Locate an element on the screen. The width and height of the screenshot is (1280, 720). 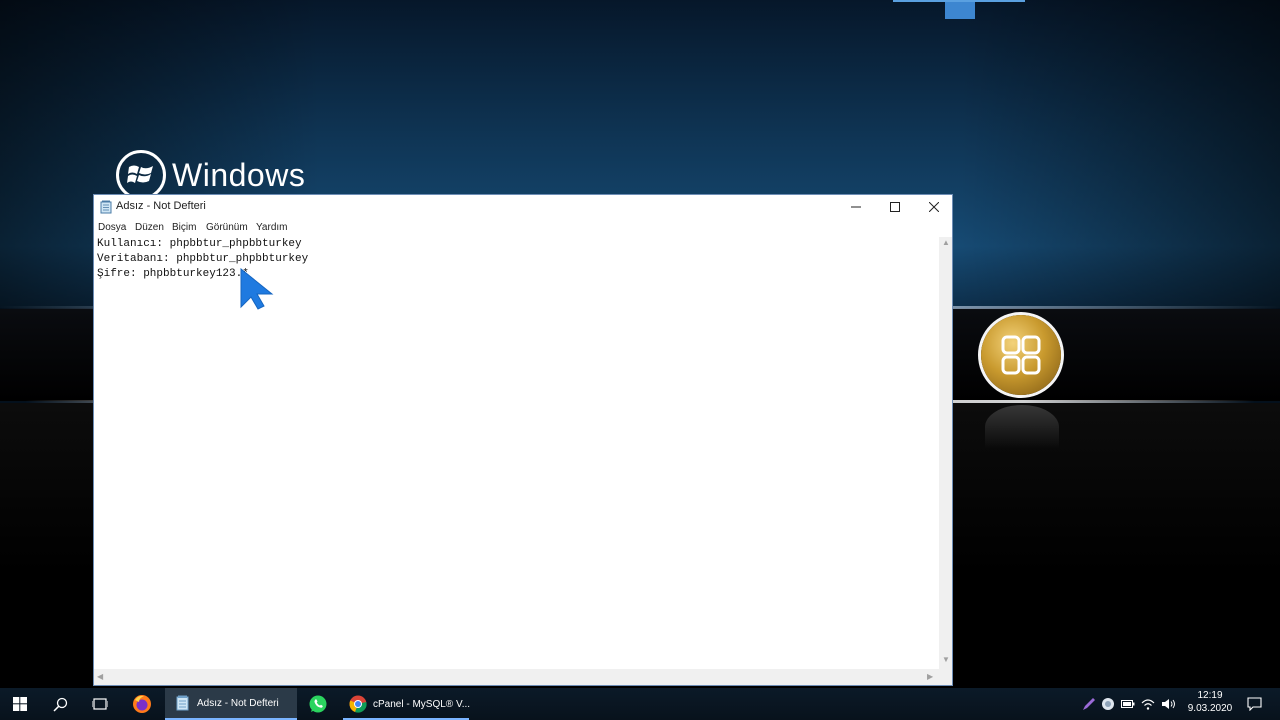
taskbar-clock: 12:19 9.03.2020 is located at coordinates (1210, 704).